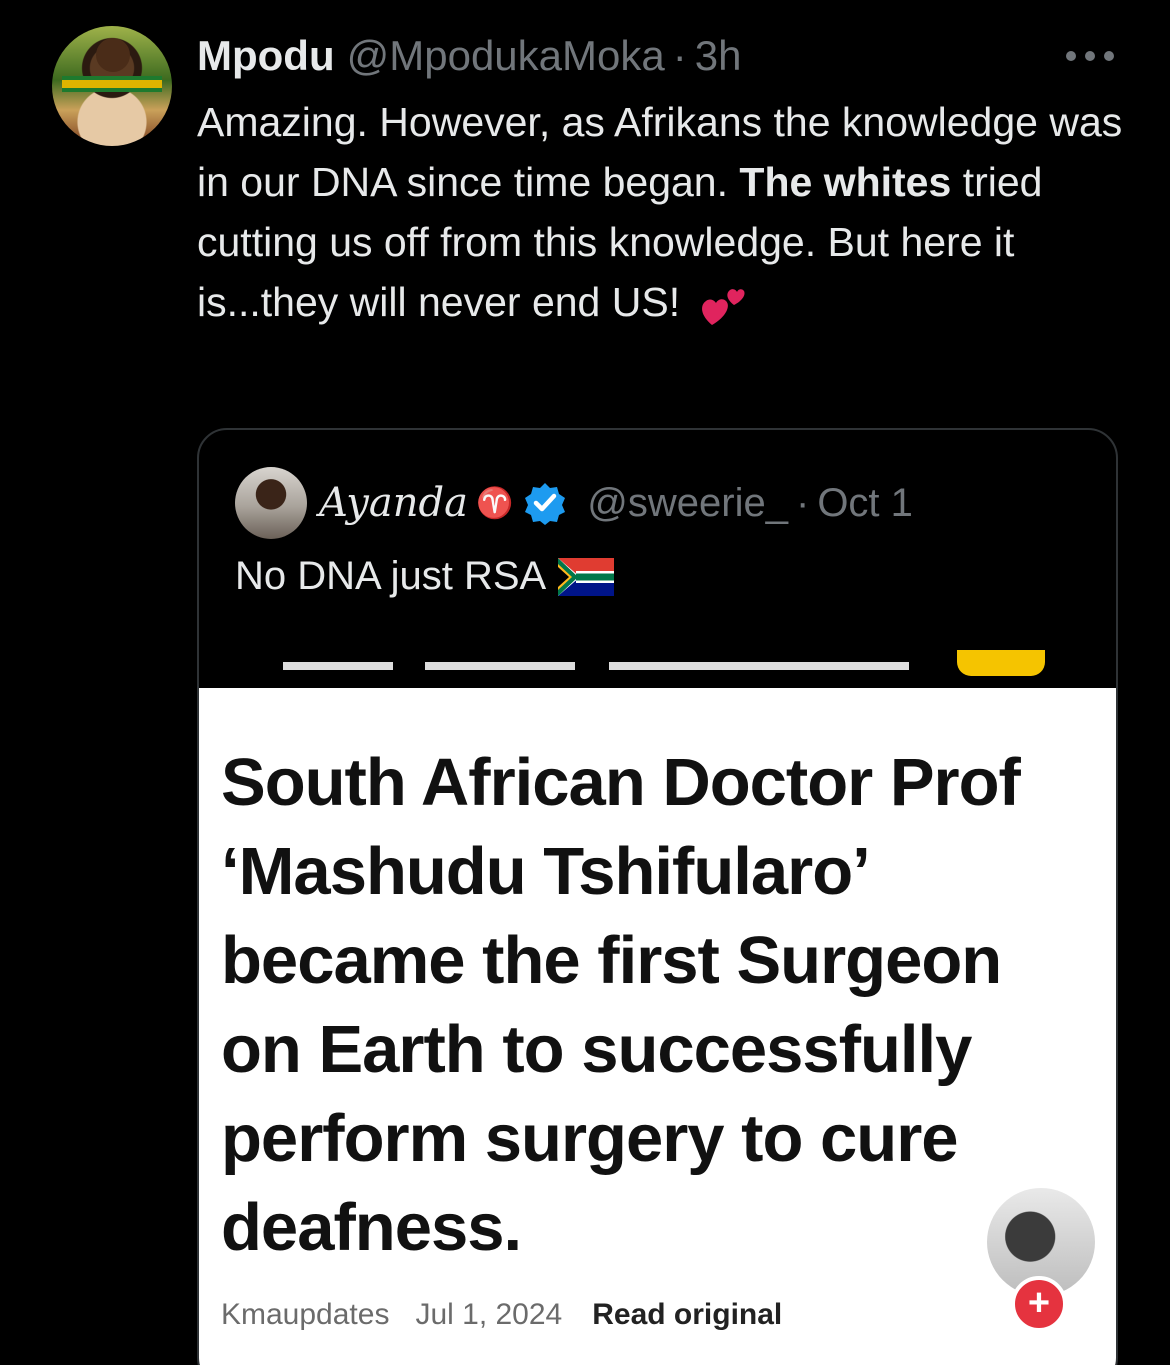  Describe the element at coordinates (112, 86) in the screenshot. I see `avatar-mpodu` at that location.